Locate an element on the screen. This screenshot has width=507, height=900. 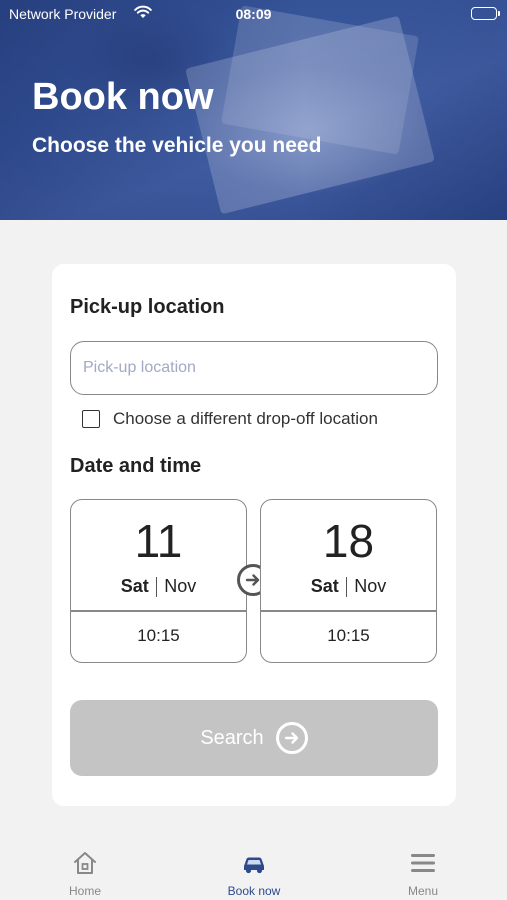
tab-menu: Menu is located at coordinates (423, 865).